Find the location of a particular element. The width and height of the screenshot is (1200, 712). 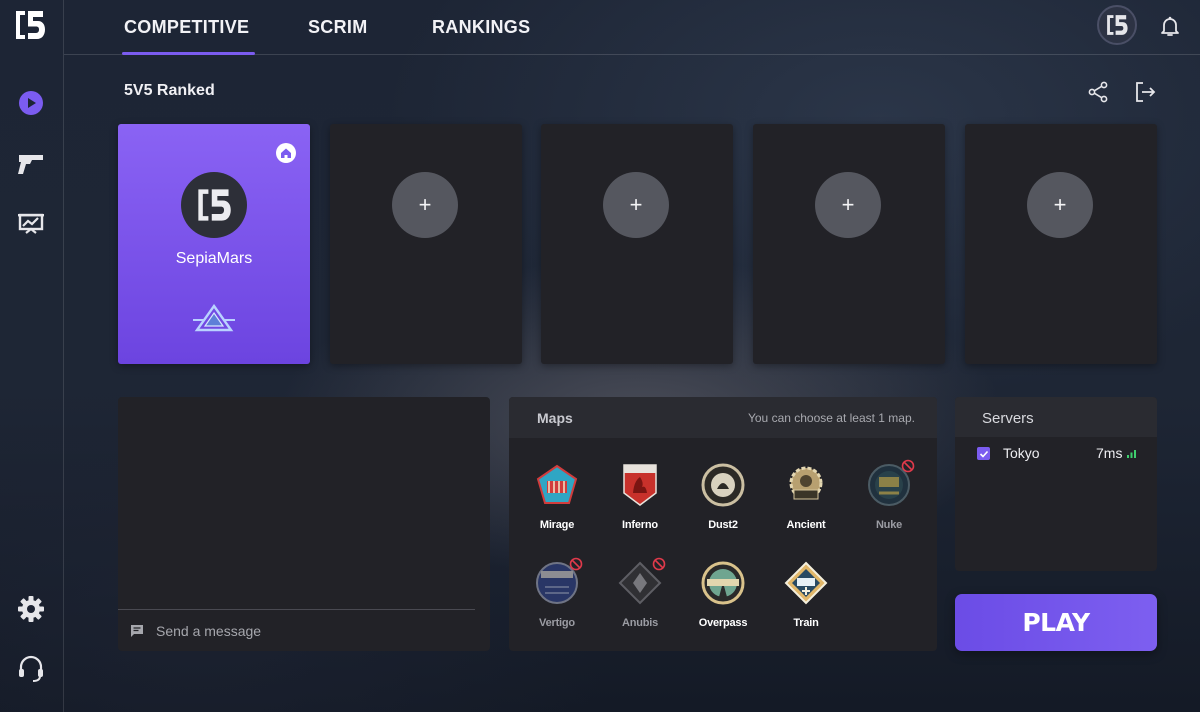

sidebar is located at coordinates (32, 356).